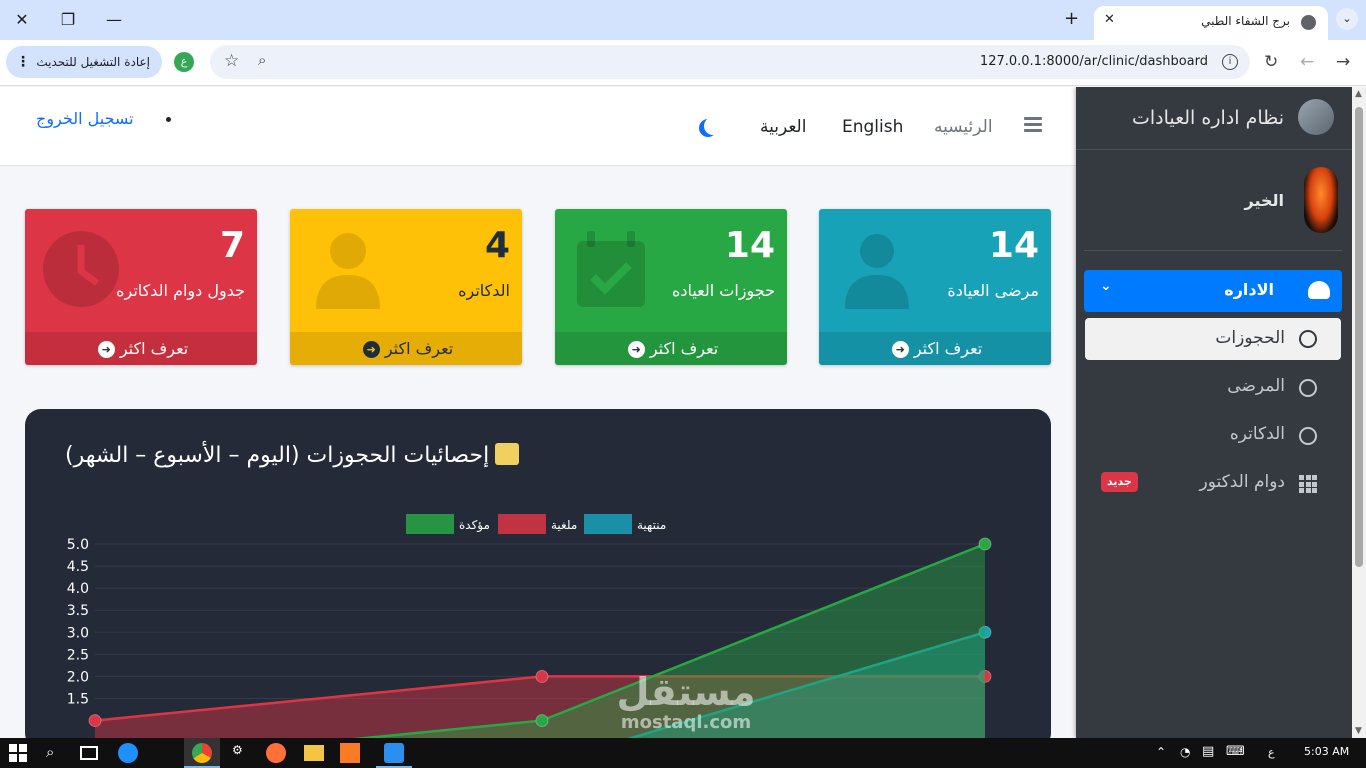 The image size is (1366, 768). I want to click on new-badge: جديد, so click(1119, 482).